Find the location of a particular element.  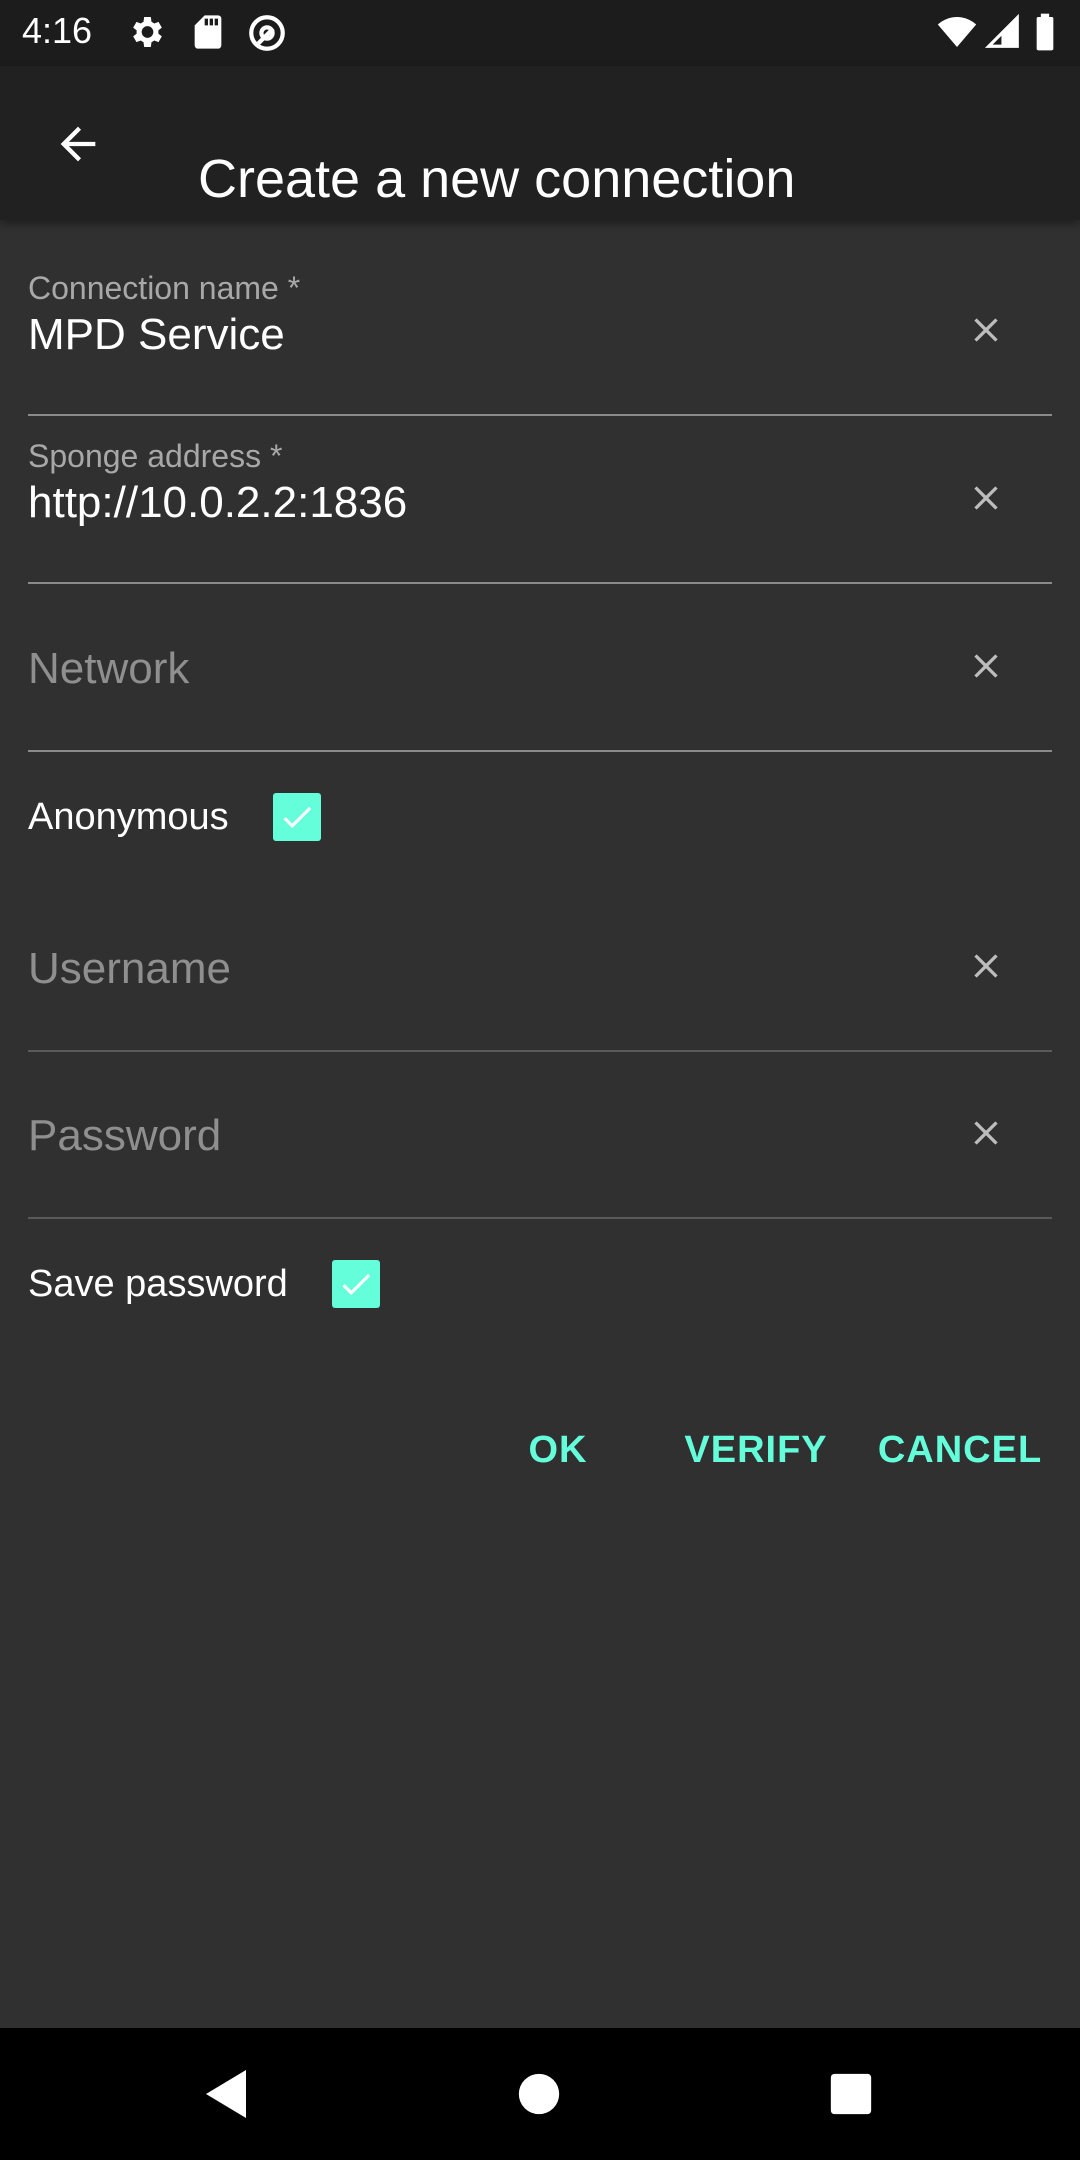

save-password-checkbox is located at coordinates (355, 1284).